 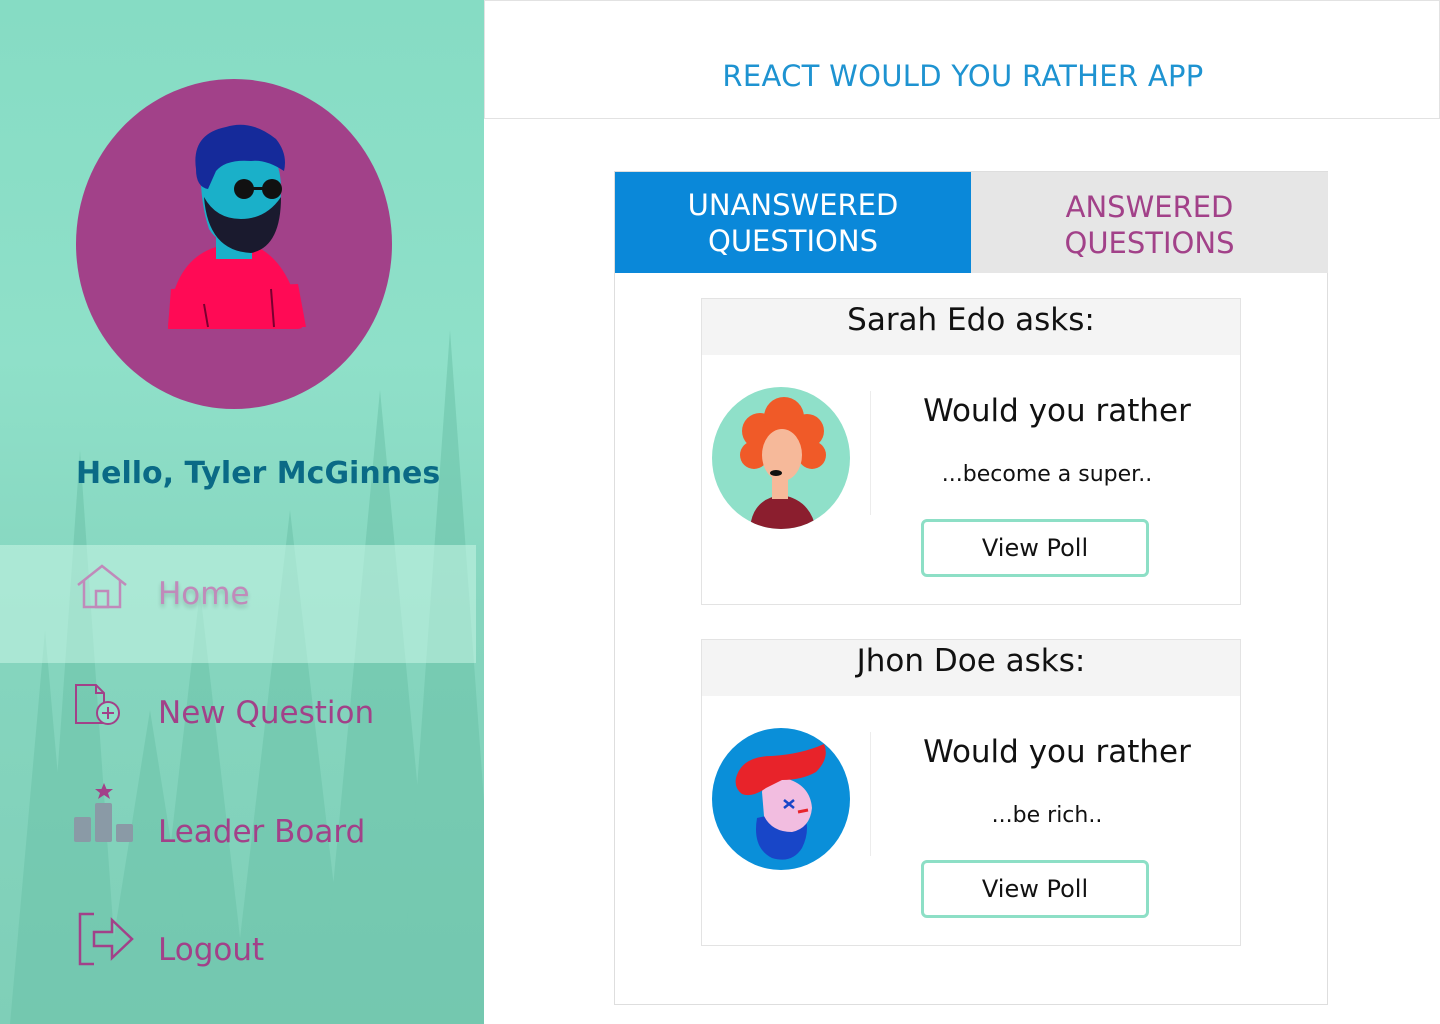 I want to click on sidebar-item-leader-board: Leader Board, so click(x=238, y=842).